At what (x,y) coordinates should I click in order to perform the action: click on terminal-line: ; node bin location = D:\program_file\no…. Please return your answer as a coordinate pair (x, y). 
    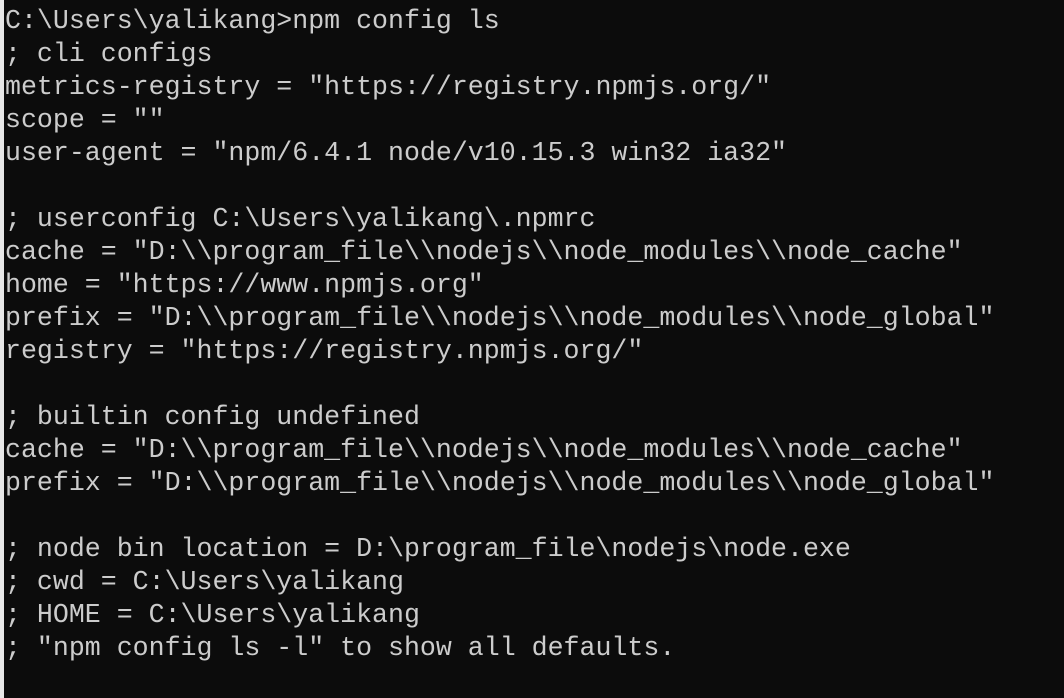
    Looking at the image, I should click on (428, 549).